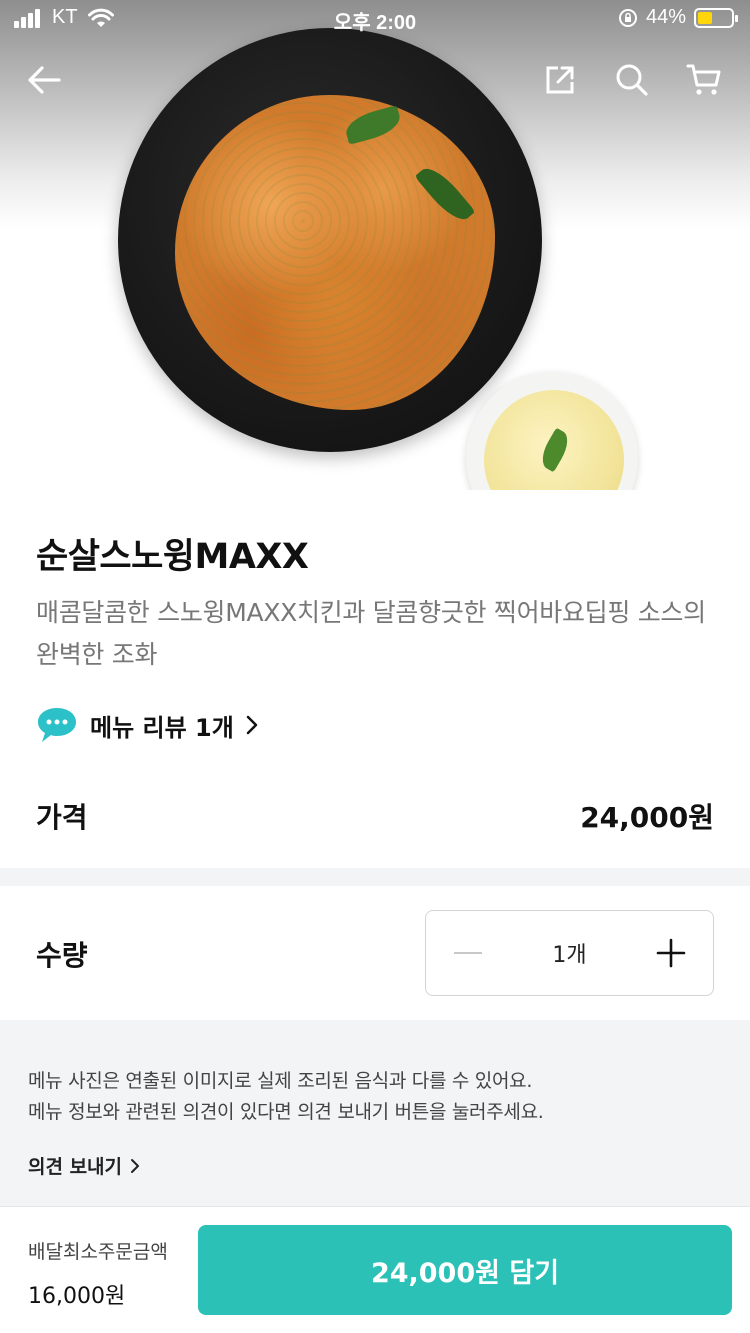 This screenshot has height=1333, width=750. I want to click on review-count-label: 메뉴 리뷰 1개, so click(162, 727).